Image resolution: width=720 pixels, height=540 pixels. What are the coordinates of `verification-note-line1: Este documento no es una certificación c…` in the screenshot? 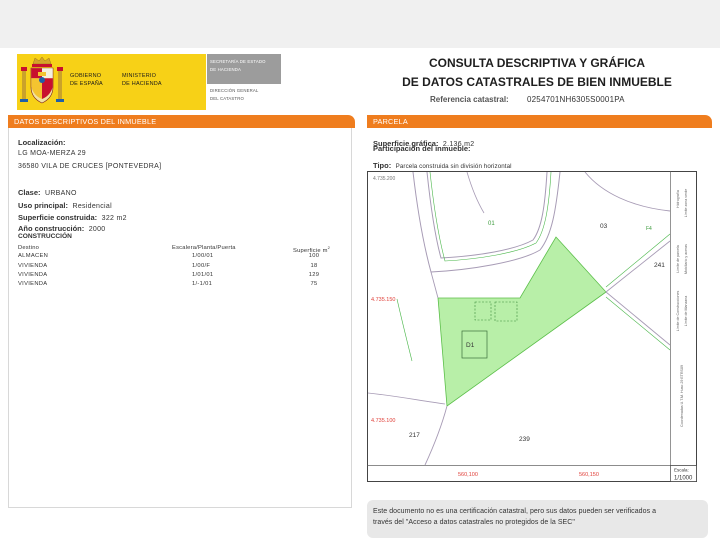 It's located at (515, 511).